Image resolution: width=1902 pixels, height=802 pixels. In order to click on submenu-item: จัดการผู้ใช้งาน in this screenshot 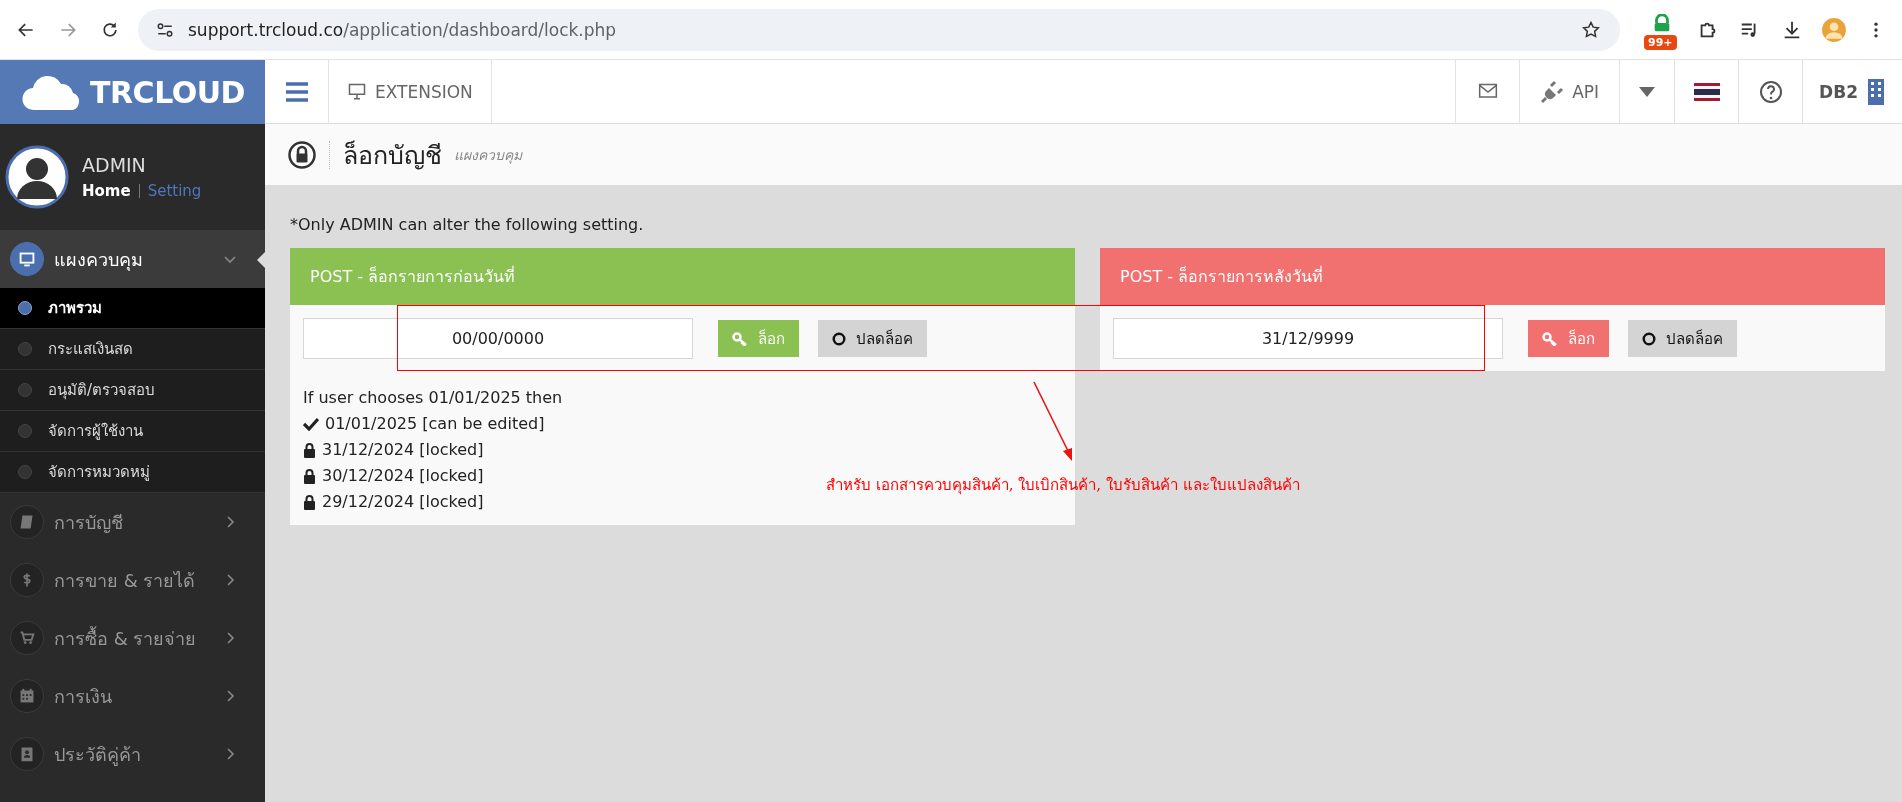, I will do `click(132, 431)`.